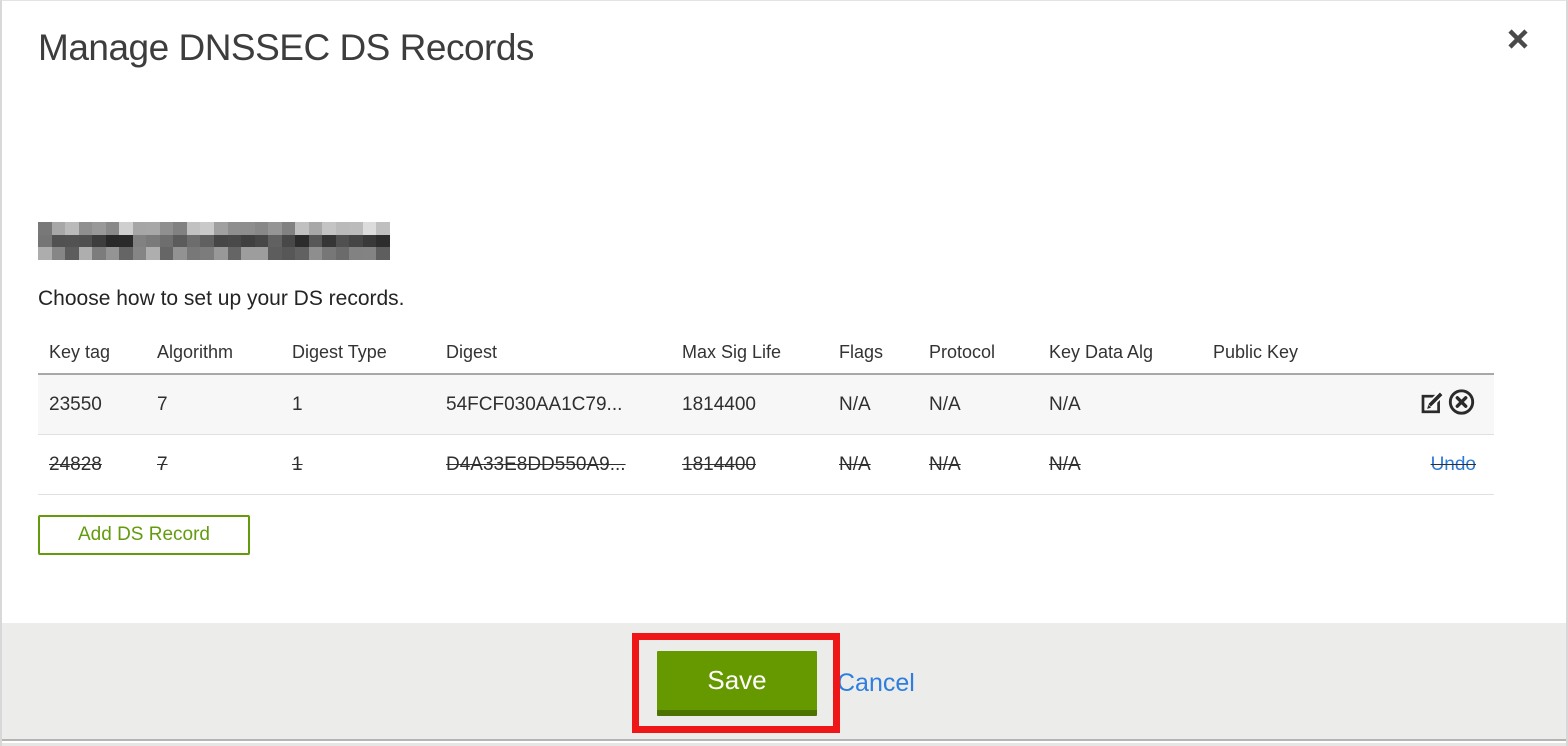  I want to click on redacted-domain, so click(214, 241).